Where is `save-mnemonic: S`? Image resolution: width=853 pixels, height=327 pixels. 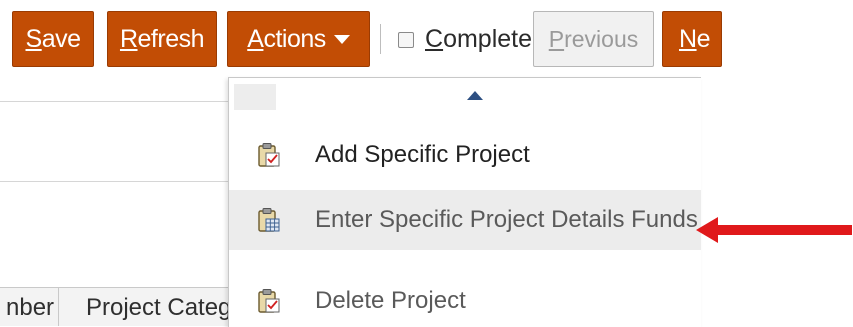
save-mnemonic: S is located at coordinates (34, 38).